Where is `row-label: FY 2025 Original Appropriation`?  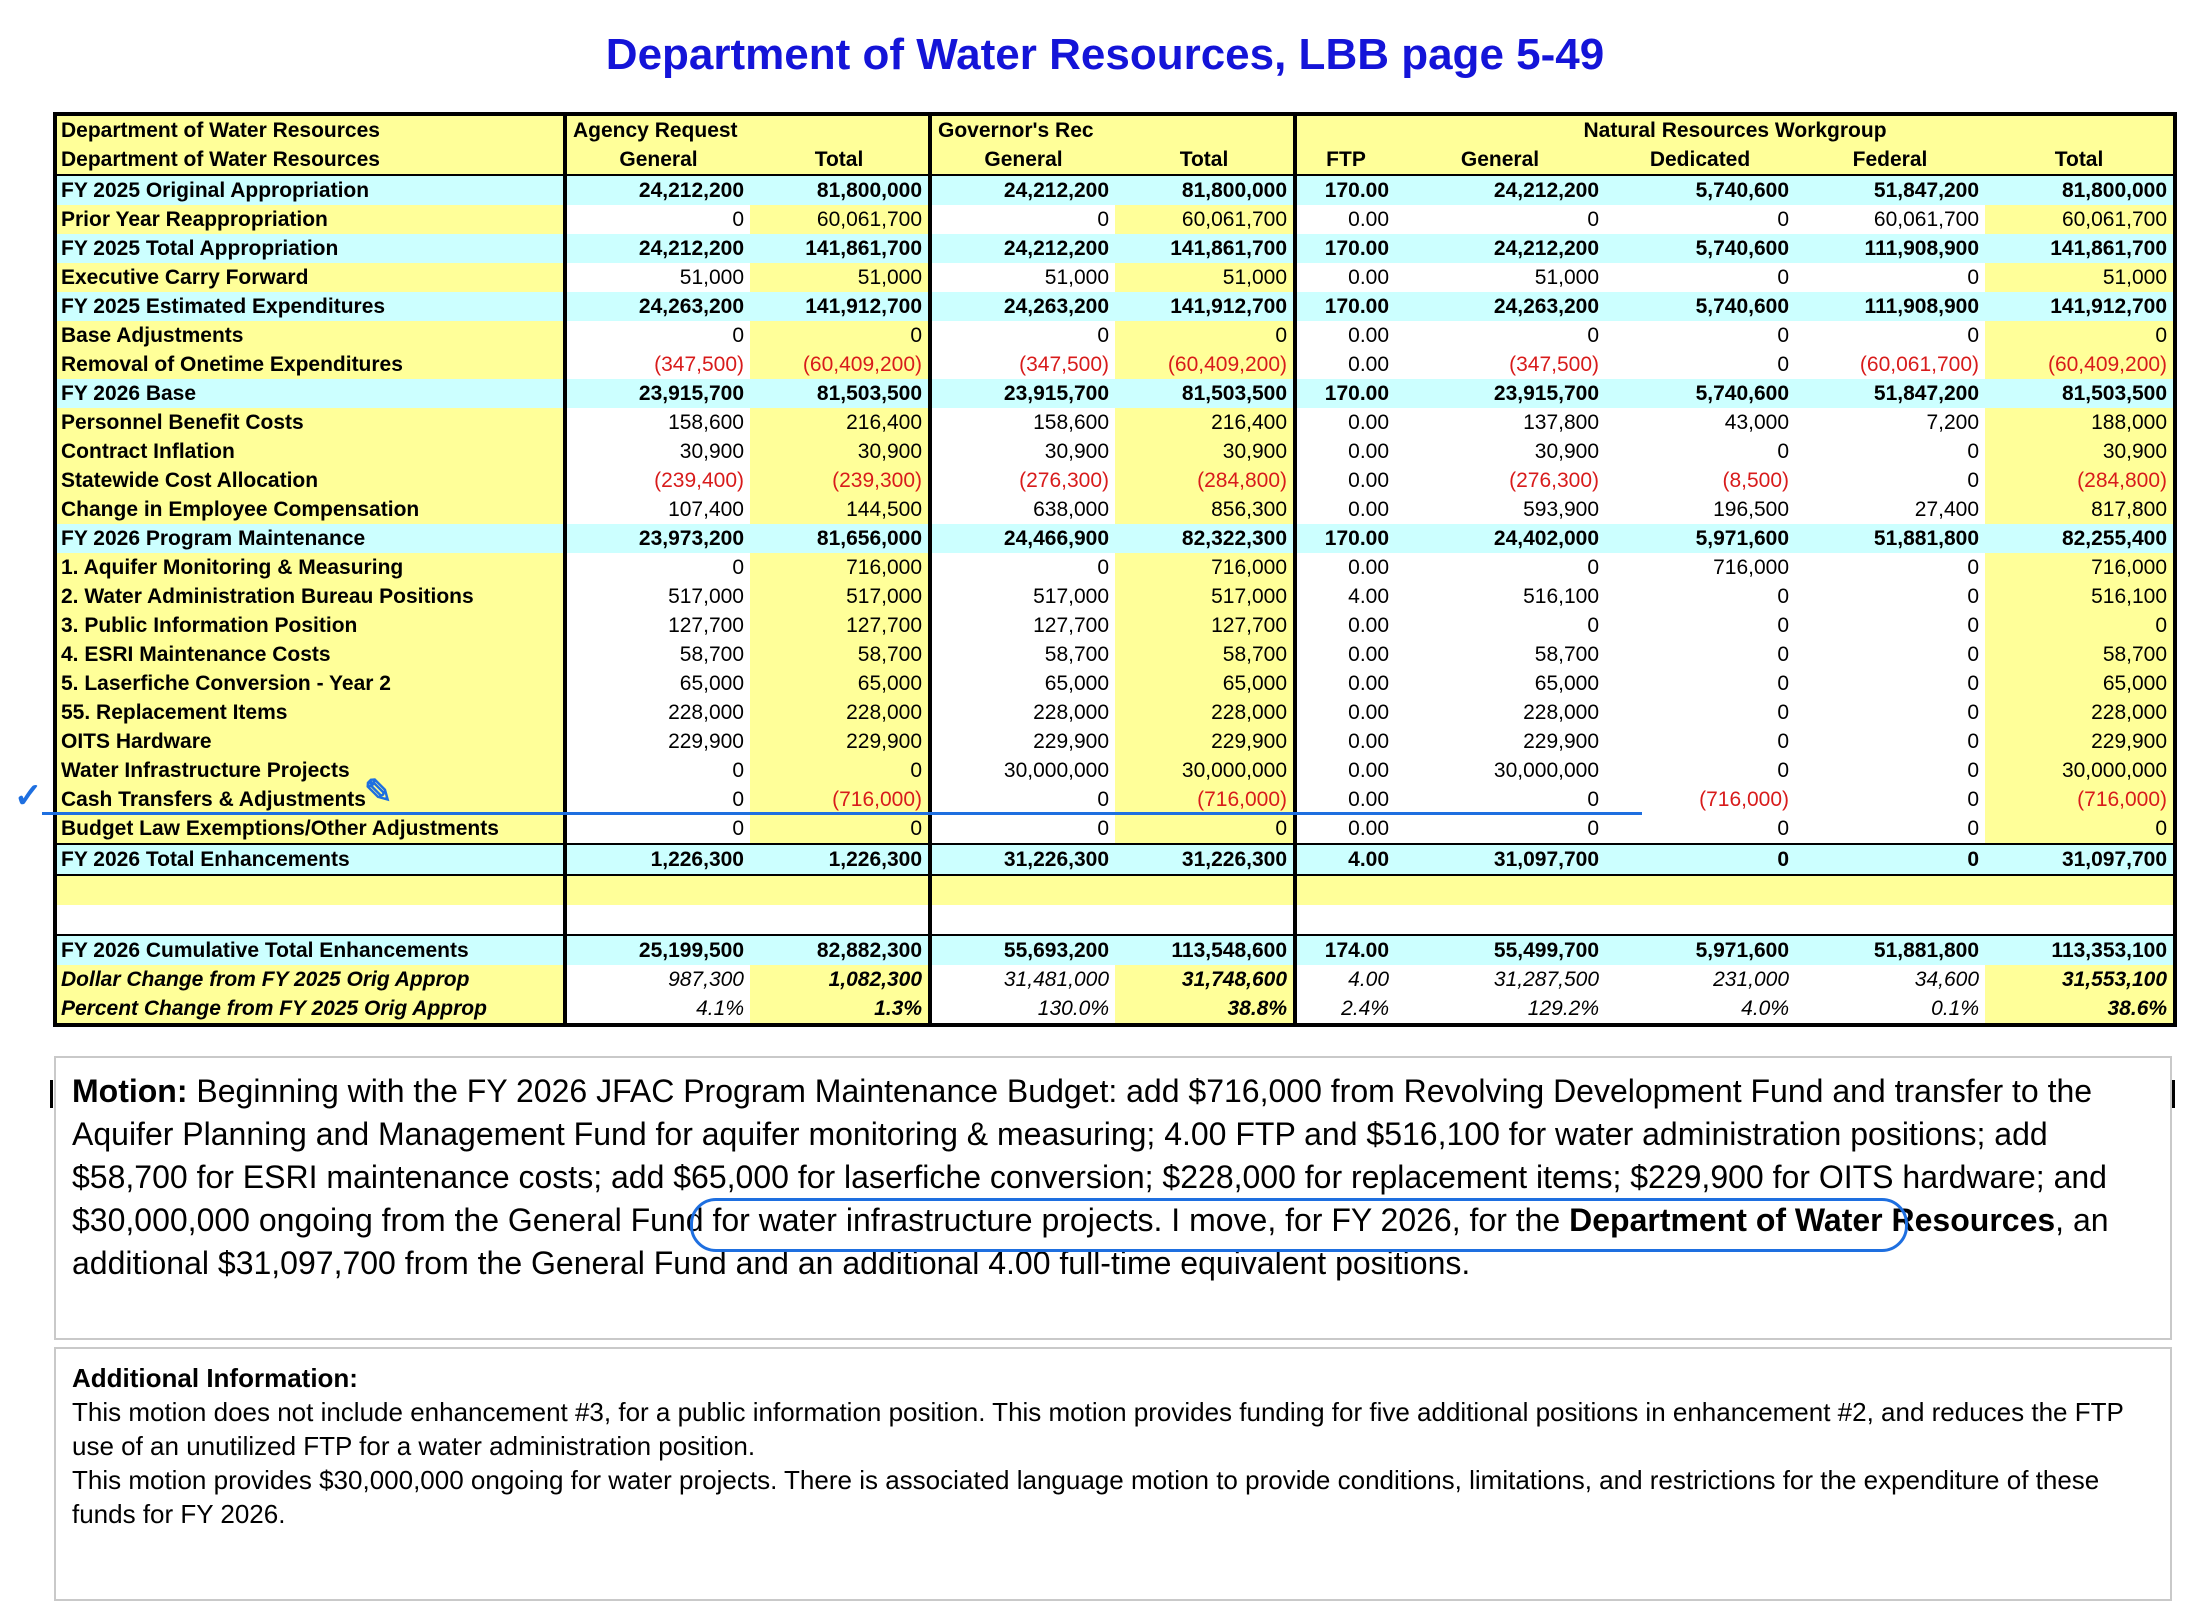 row-label: FY 2025 Original Appropriation is located at coordinates (311, 189).